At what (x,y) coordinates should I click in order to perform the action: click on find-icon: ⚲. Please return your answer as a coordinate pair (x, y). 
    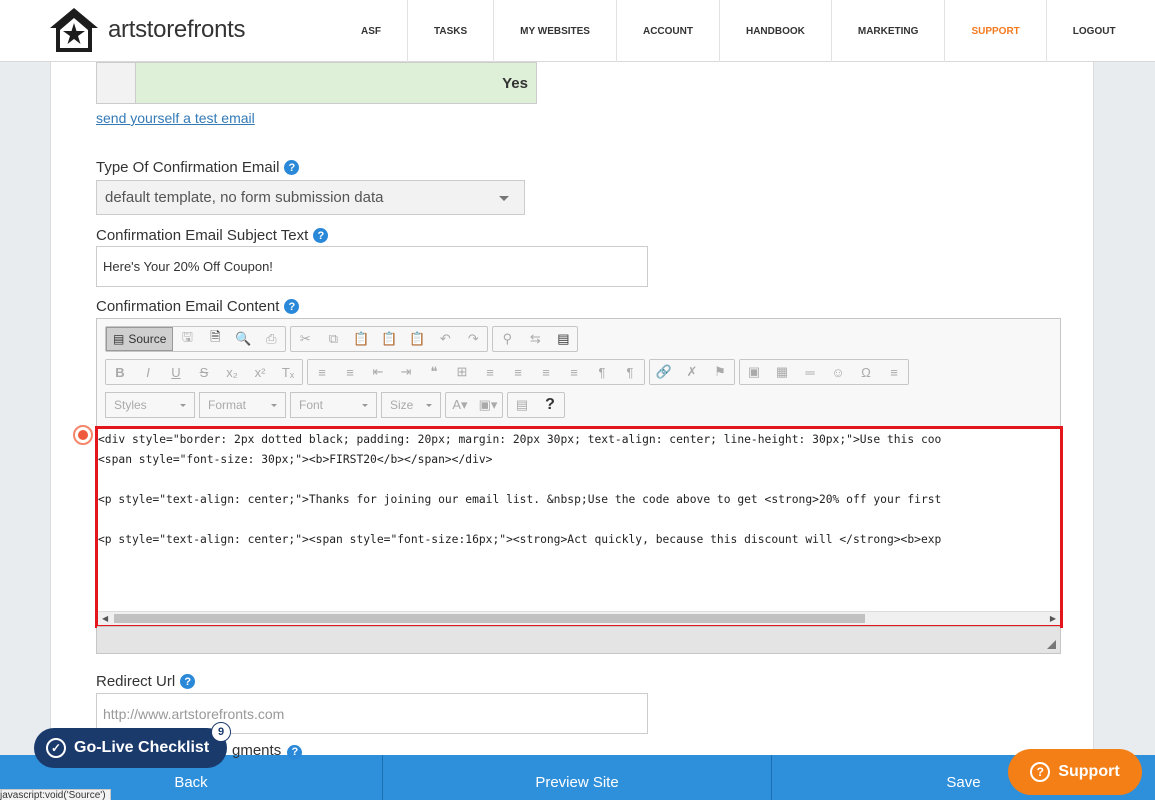
    Looking at the image, I should click on (507, 339).